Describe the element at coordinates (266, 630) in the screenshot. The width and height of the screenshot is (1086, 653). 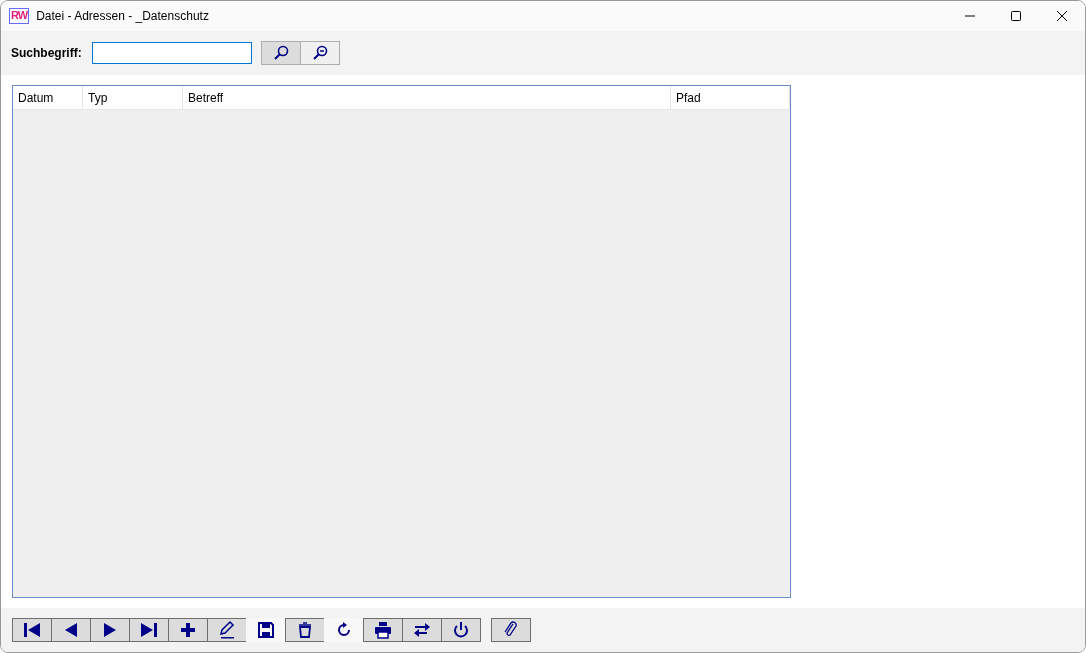
I see `save-button` at that location.